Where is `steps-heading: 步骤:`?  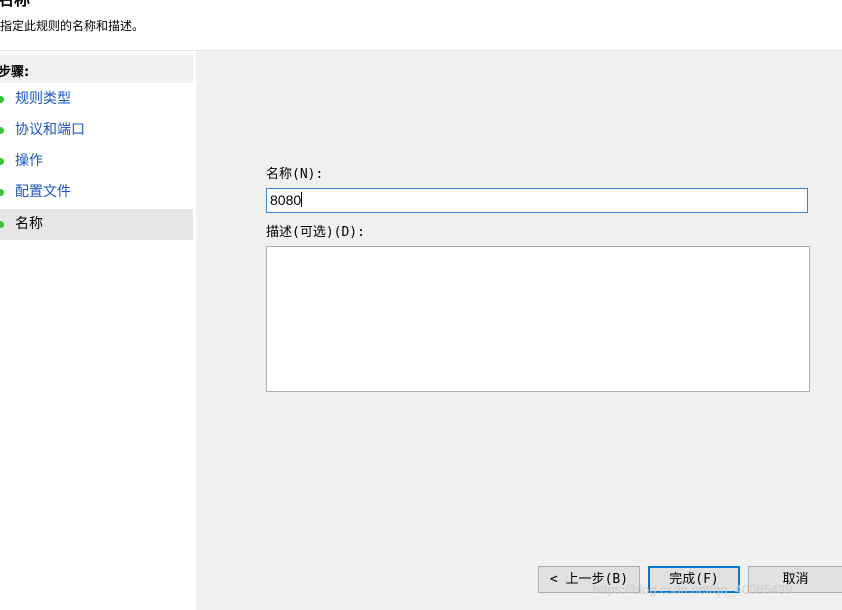 steps-heading: 步骤: is located at coordinates (15, 72).